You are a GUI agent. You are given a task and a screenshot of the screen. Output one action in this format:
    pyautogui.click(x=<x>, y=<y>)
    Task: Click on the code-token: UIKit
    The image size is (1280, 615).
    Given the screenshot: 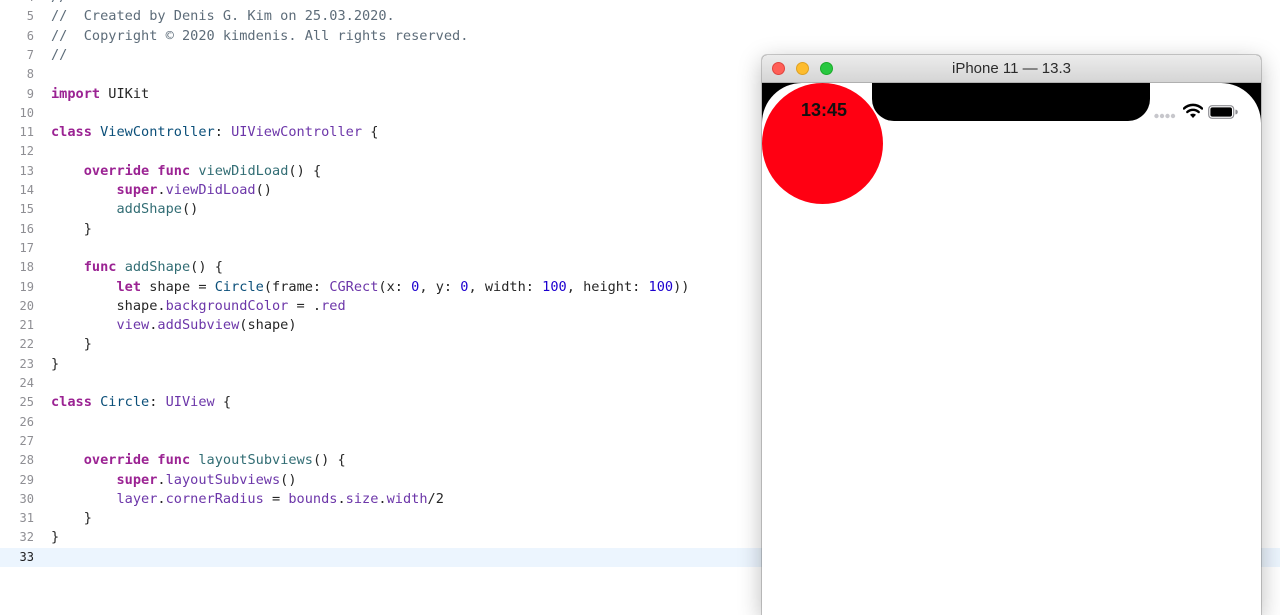 What is the action you would take?
    pyautogui.click(x=125, y=93)
    